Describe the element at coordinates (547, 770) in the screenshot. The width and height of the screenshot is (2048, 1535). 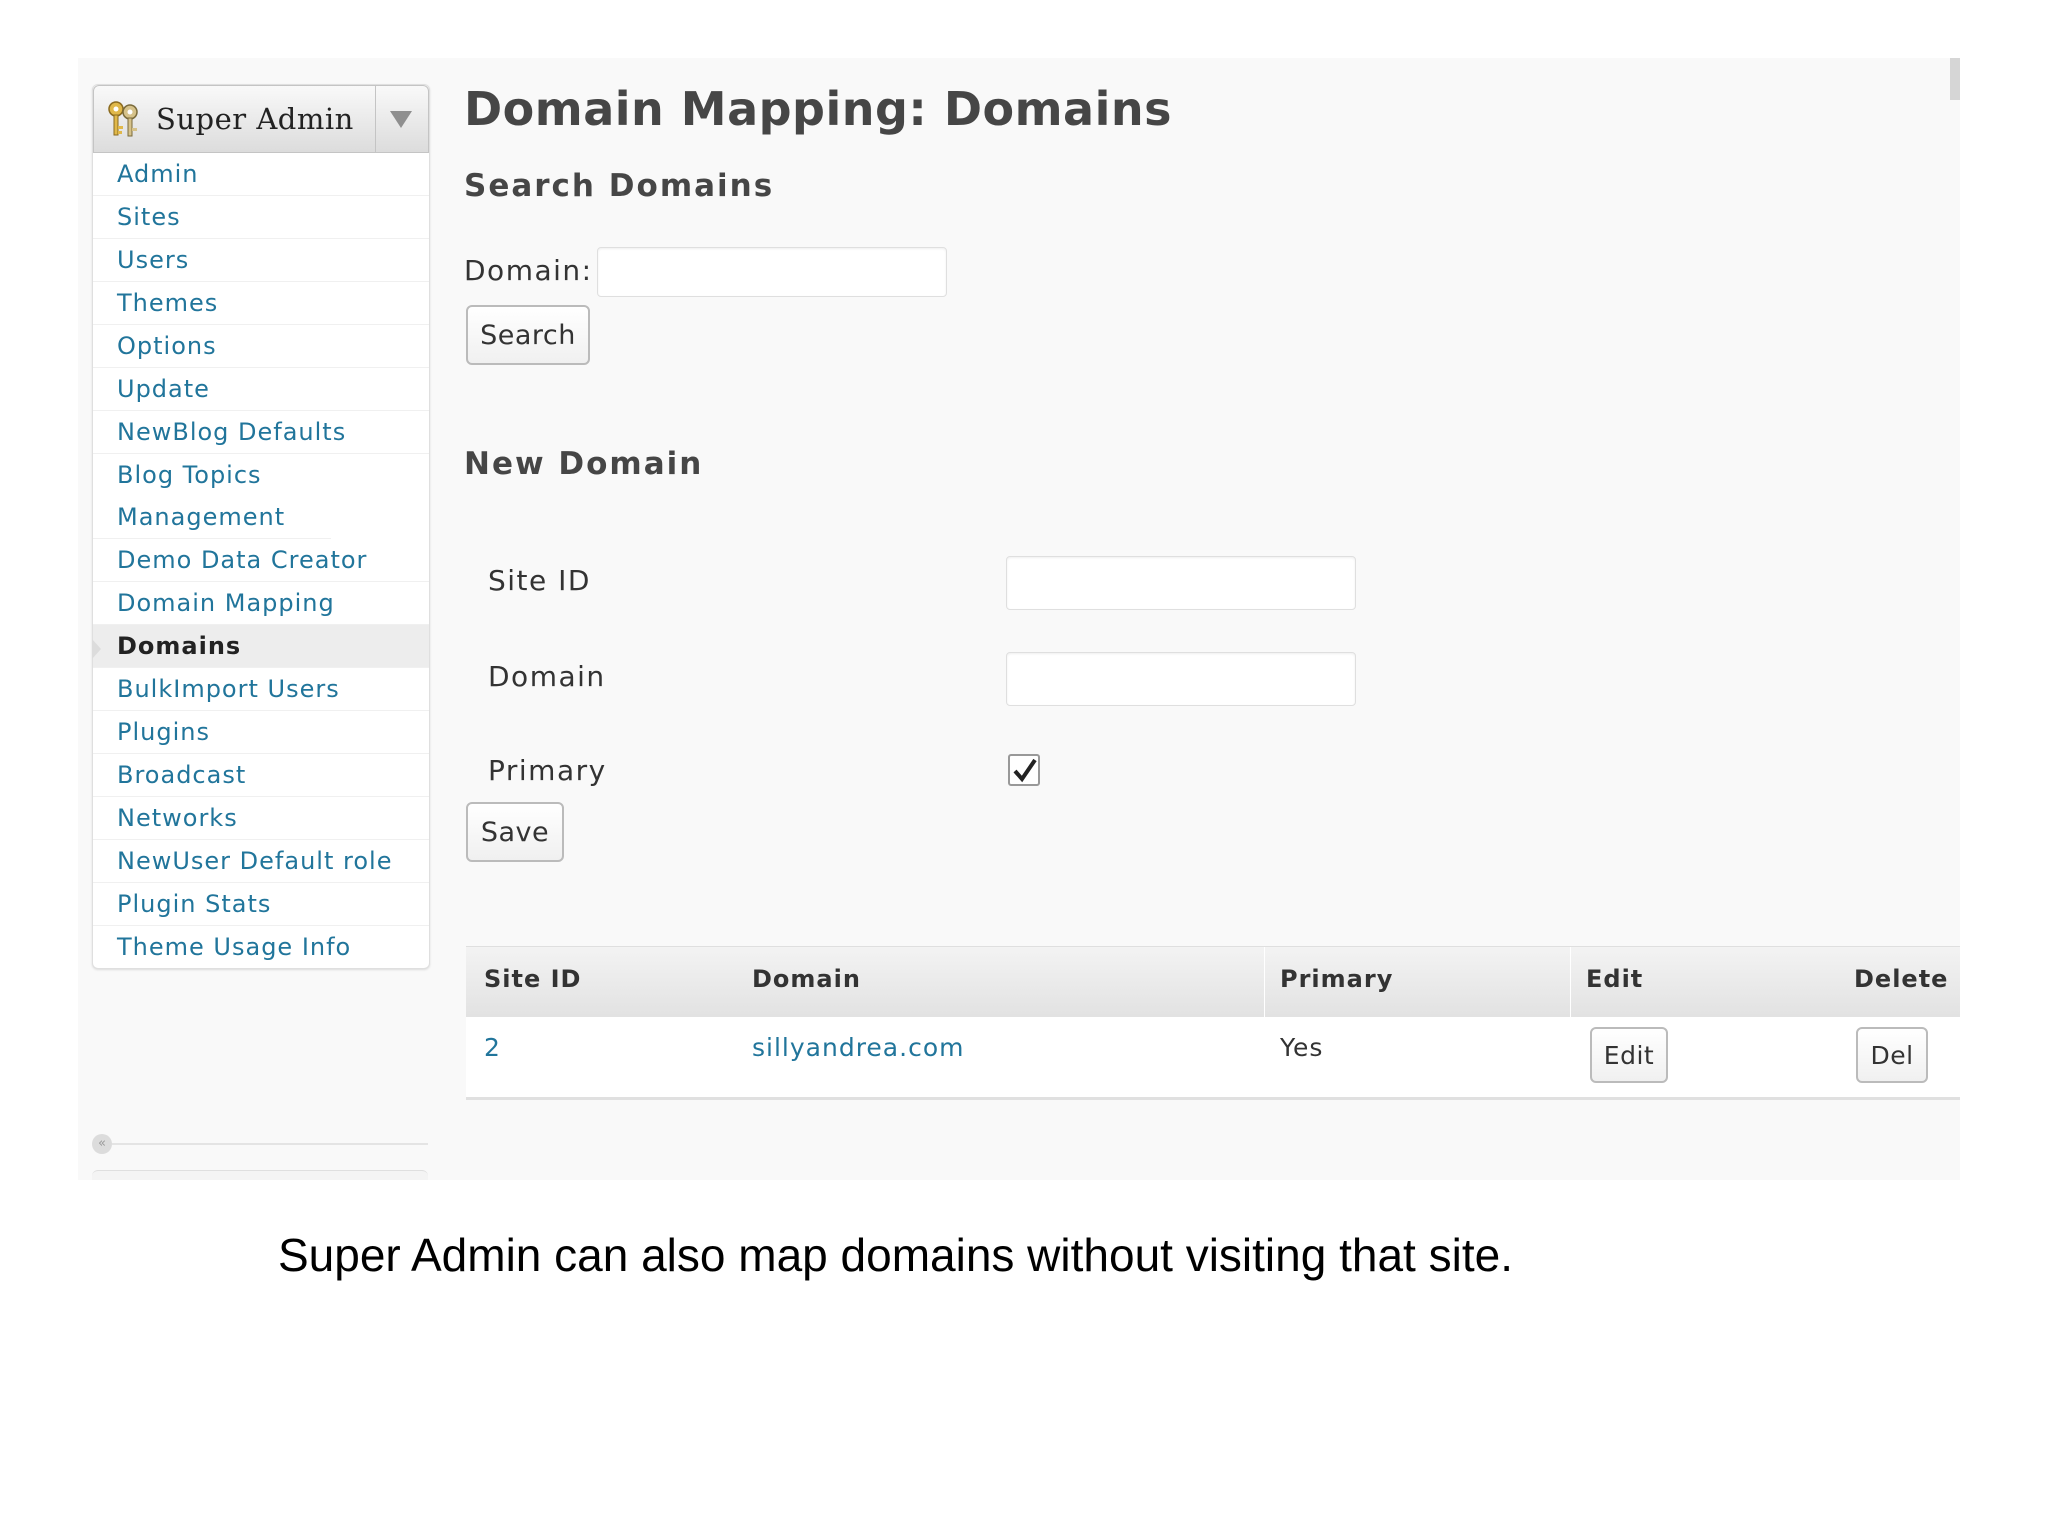
I see `primary-label: Primary` at that location.